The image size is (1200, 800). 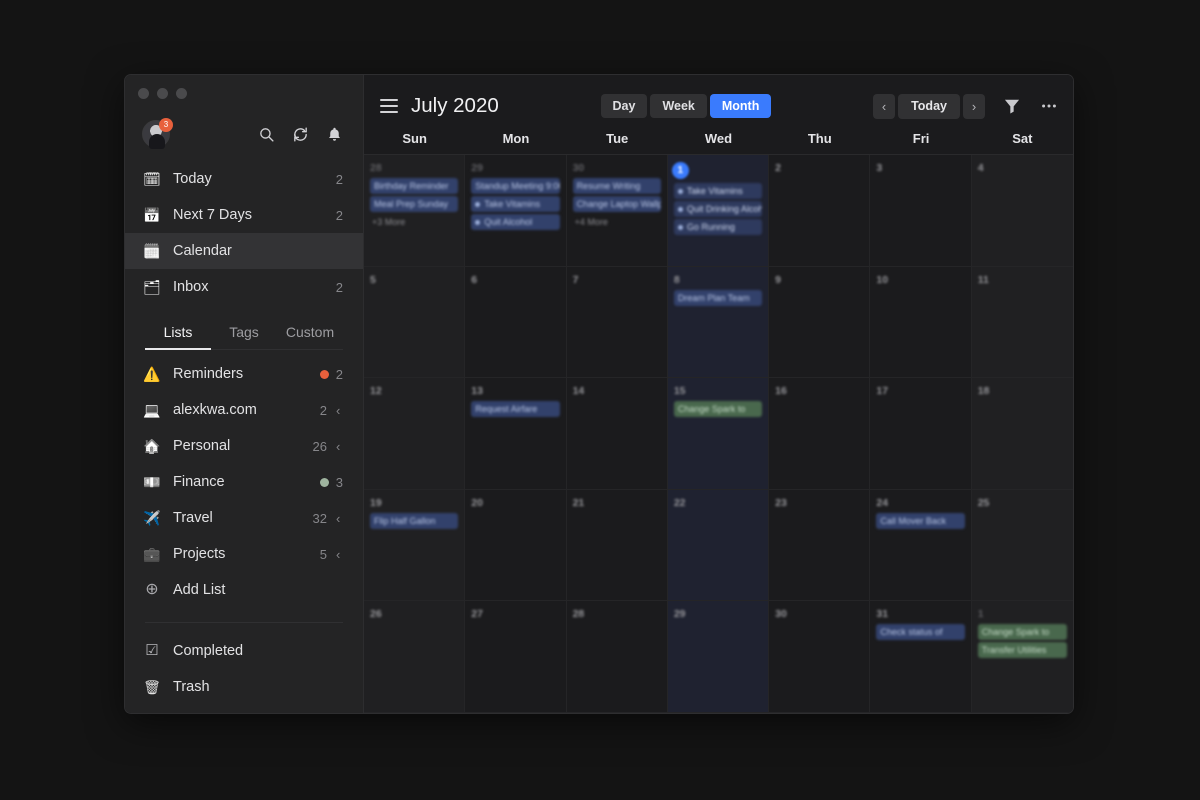 What do you see at coordinates (616, 204) in the screenshot?
I see `calendar-event: Change Laptop Wallpaper` at bounding box center [616, 204].